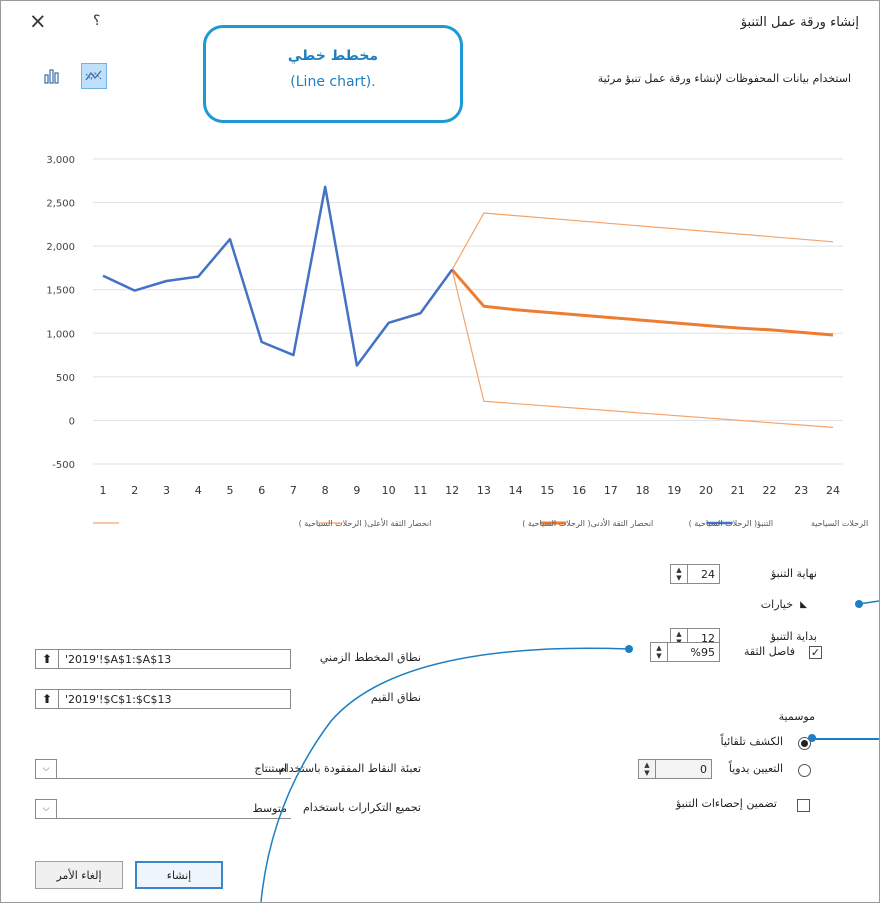 This screenshot has width=880, height=903. What do you see at coordinates (349, 768) in the screenshot?
I see `fill-missing-label: تعبئة النقاط المفقودة باستخدام` at bounding box center [349, 768].